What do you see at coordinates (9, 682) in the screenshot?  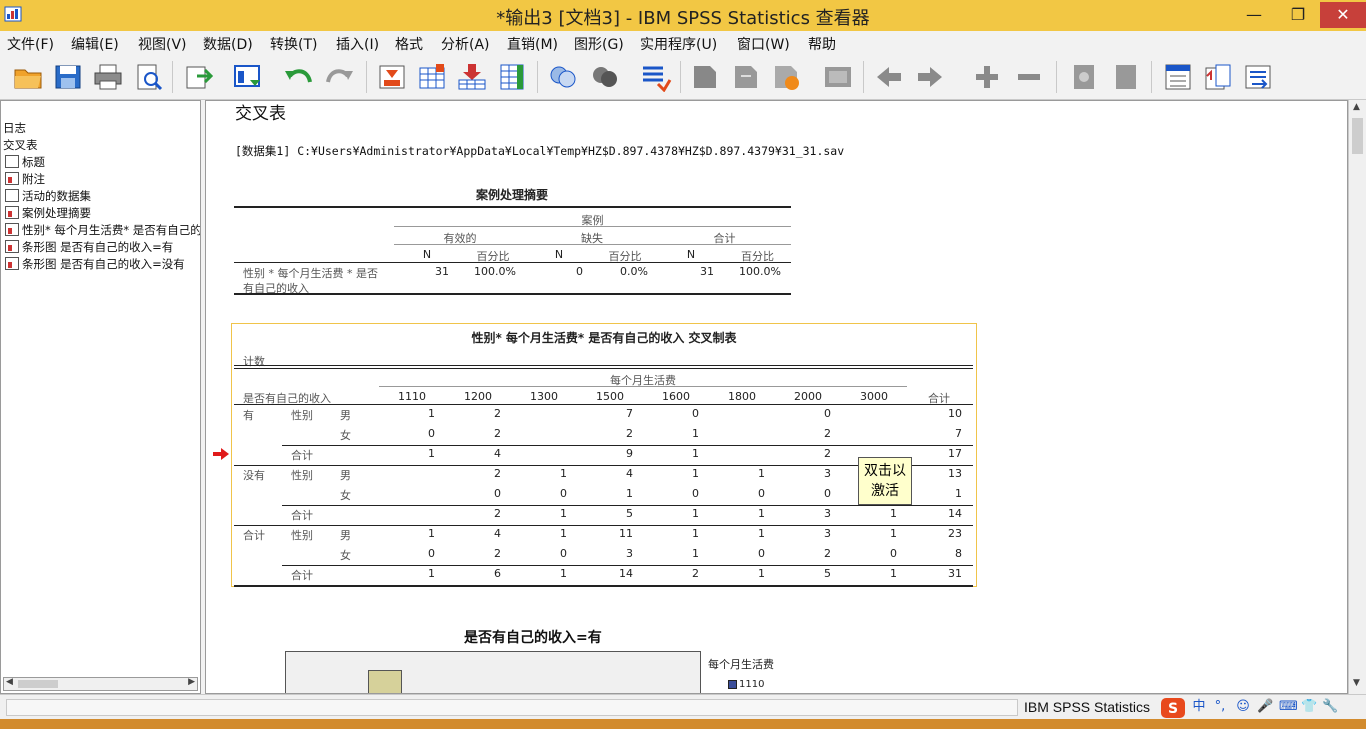 I see `scroll-left-icon: ◀` at bounding box center [9, 682].